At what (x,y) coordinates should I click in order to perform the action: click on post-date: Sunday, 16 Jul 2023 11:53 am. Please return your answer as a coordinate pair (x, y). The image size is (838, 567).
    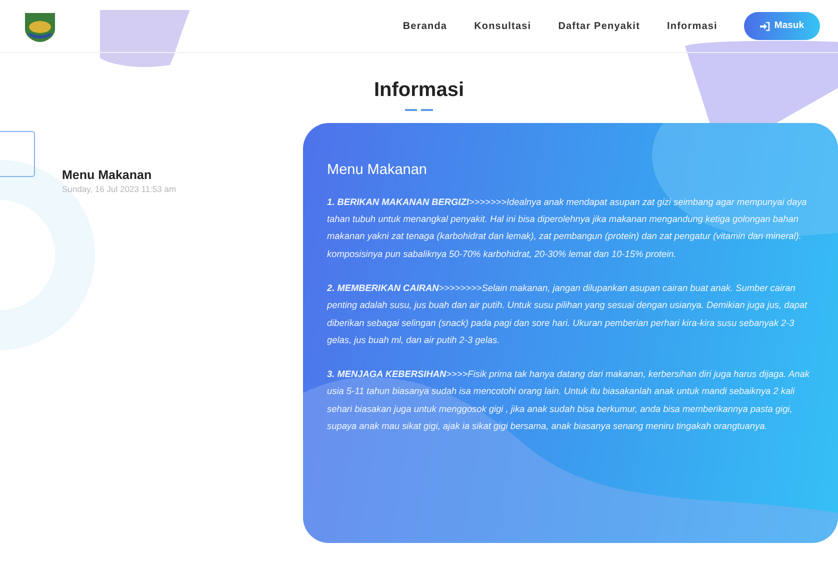
    Looking at the image, I should click on (120, 189).